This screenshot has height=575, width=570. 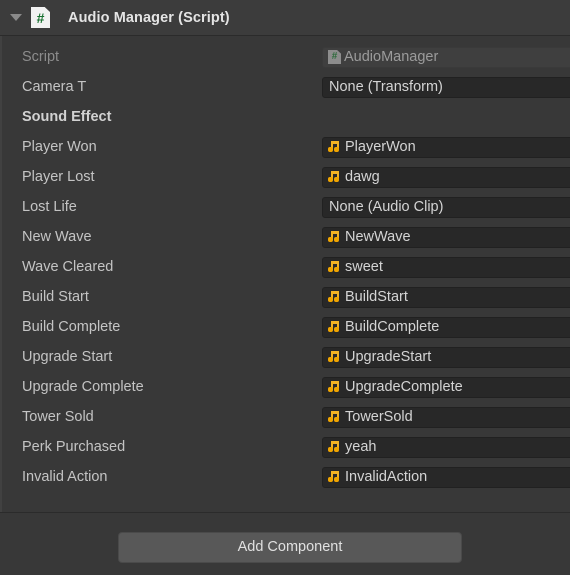 I want to click on property-label: Perk Purchased, so click(x=74, y=447).